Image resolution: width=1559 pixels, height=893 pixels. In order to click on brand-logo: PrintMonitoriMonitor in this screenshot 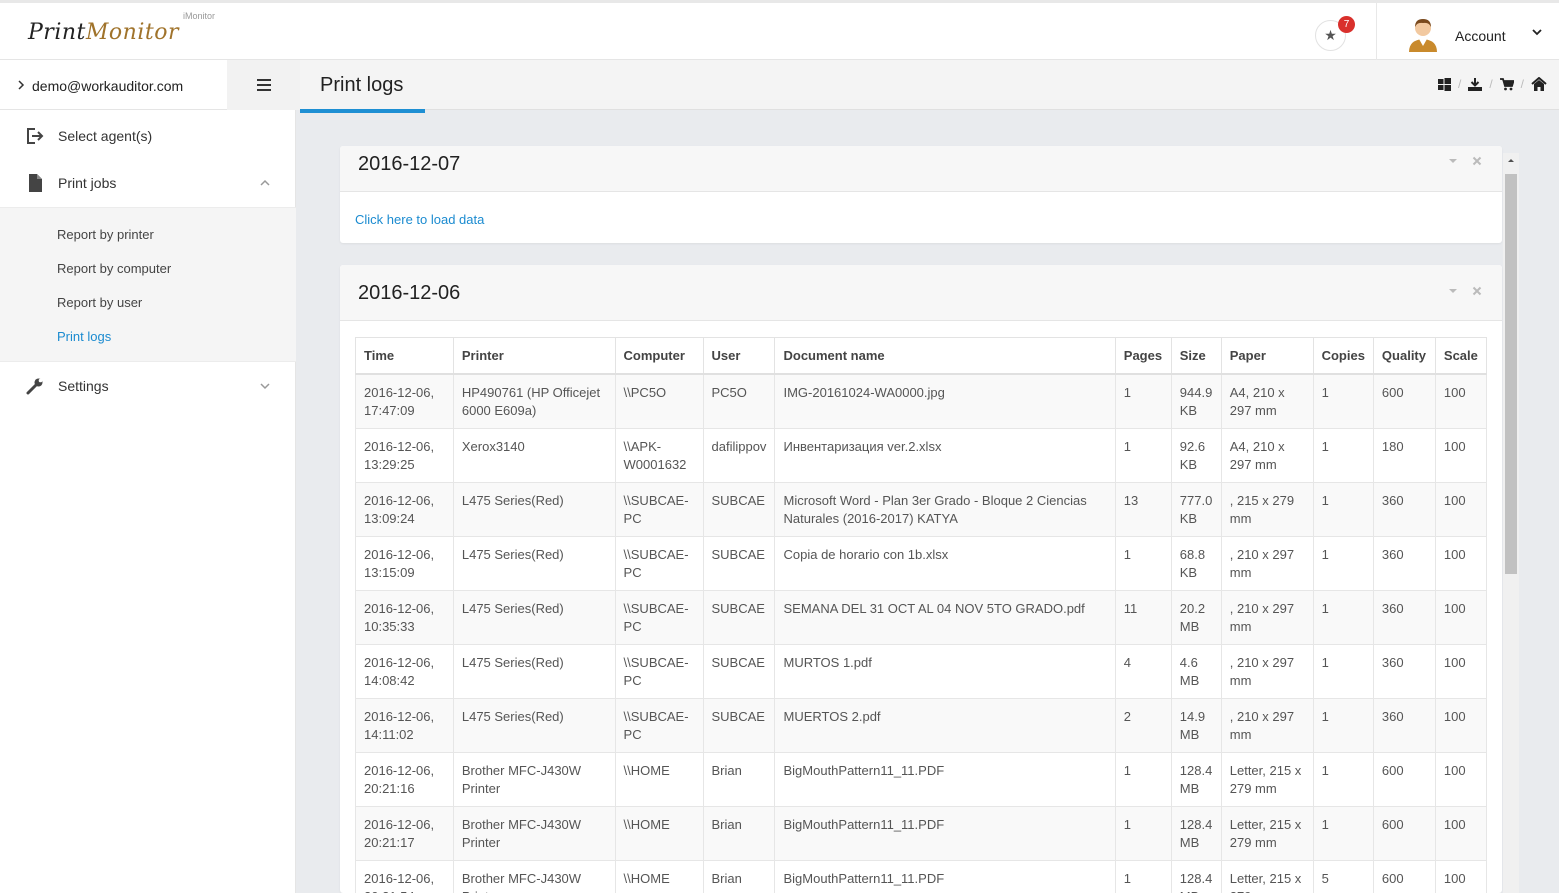, I will do `click(121, 28)`.